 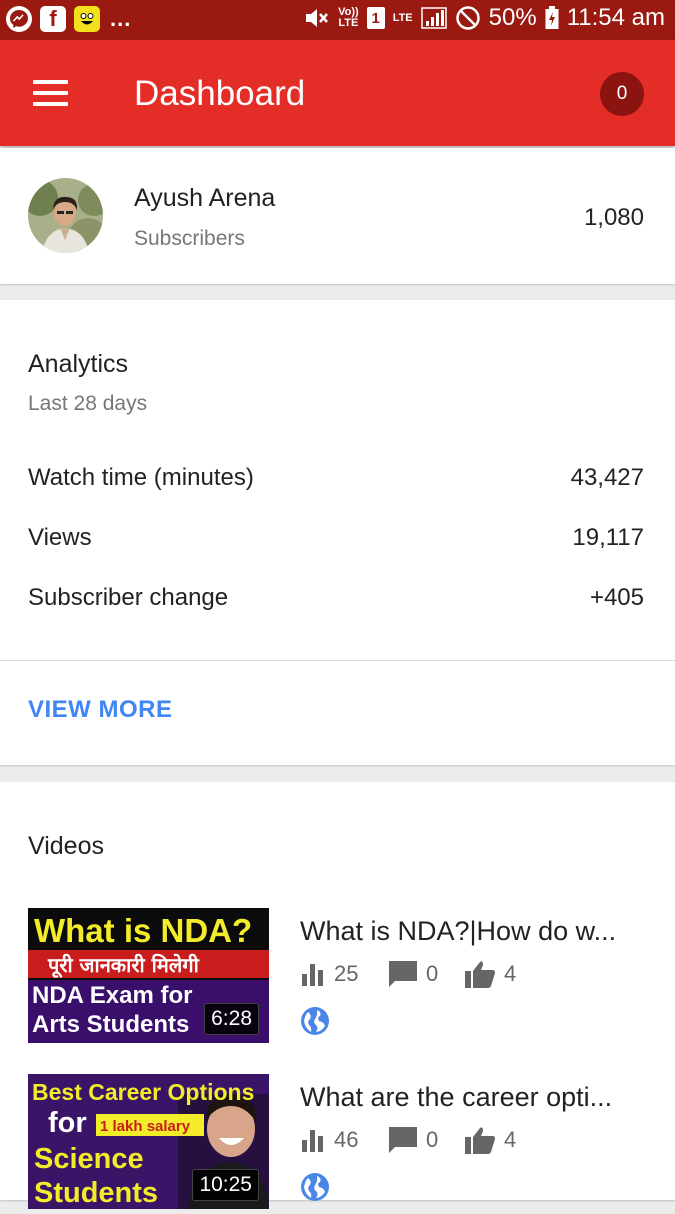 What do you see at coordinates (607, 477) in the screenshot?
I see `metric-value: 43,427` at bounding box center [607, 477].